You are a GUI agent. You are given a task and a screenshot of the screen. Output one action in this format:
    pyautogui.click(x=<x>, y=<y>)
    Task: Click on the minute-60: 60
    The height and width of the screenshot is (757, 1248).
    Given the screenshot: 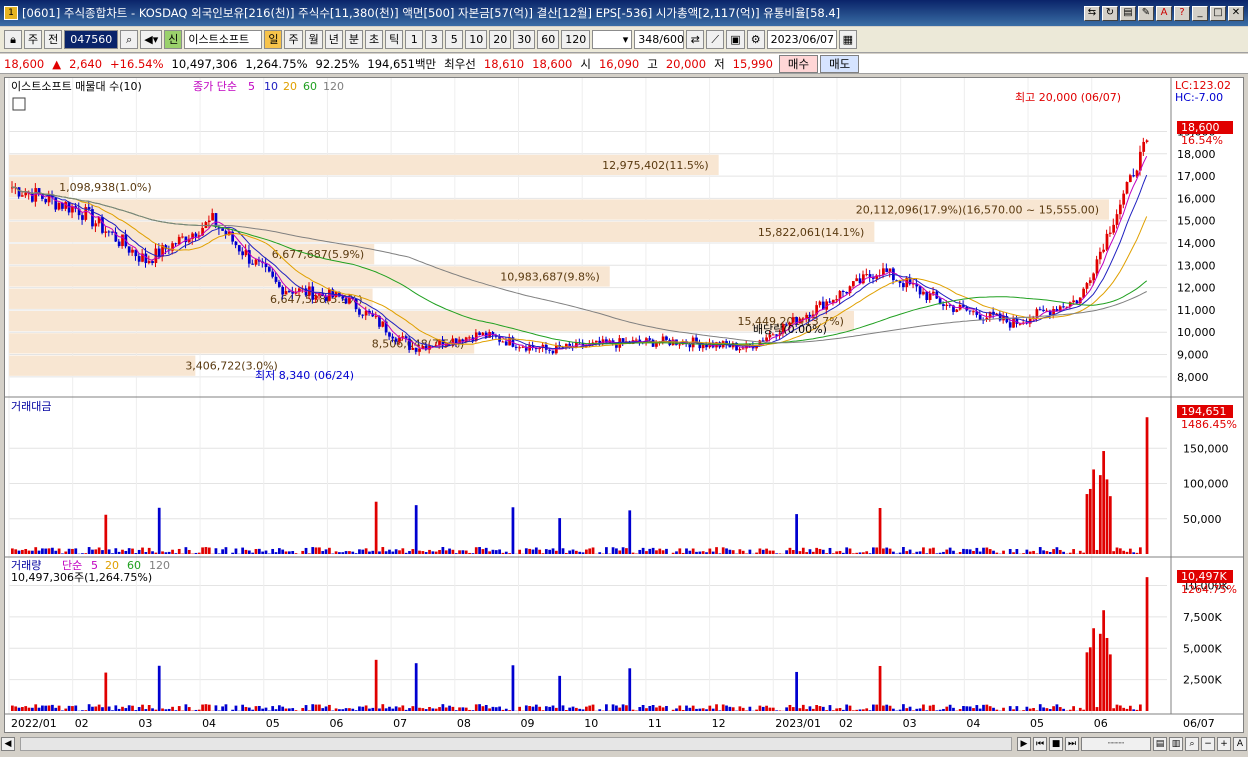 What is the action you would take?
    pyautogui.click(x=548, y=39)
    